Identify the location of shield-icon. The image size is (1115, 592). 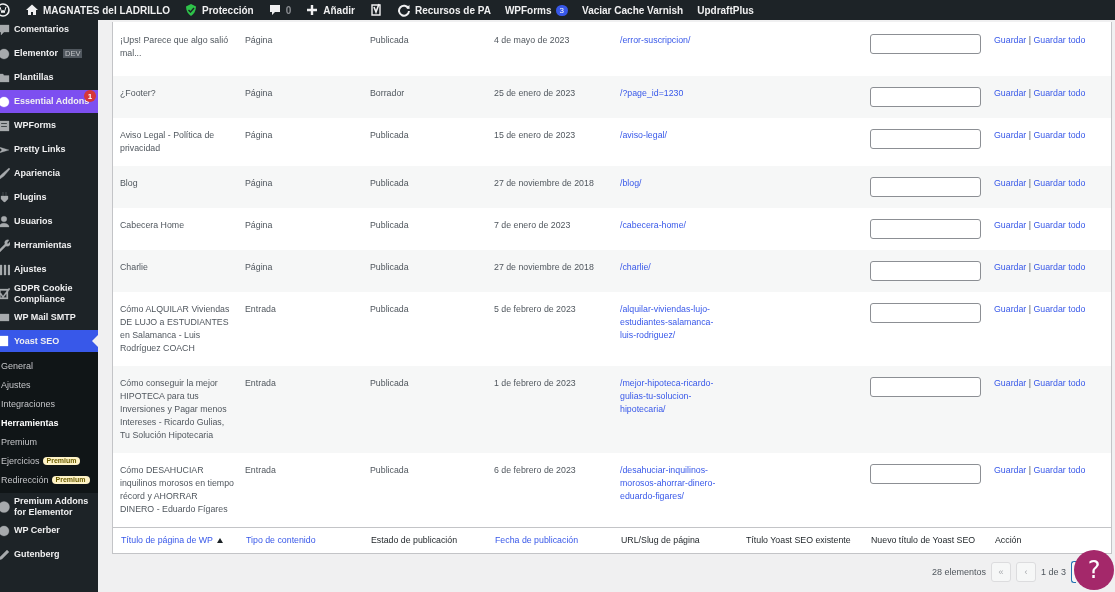
(191, 10).